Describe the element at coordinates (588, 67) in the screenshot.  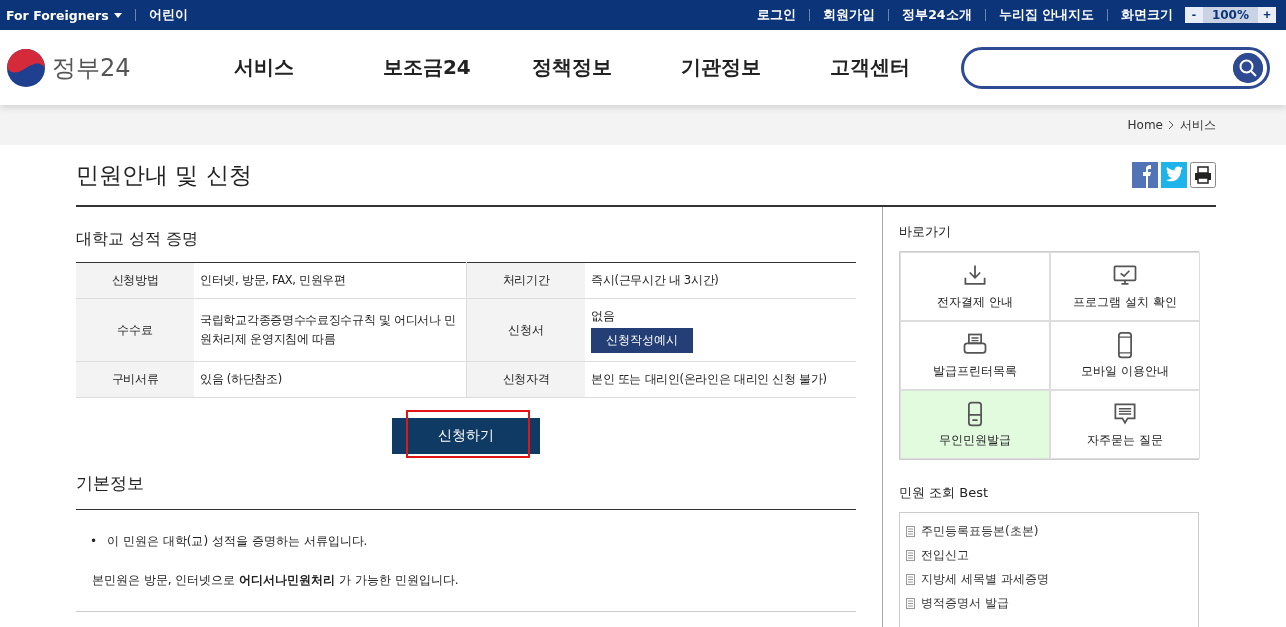
I see `nav-item: 정책정보` at that location.